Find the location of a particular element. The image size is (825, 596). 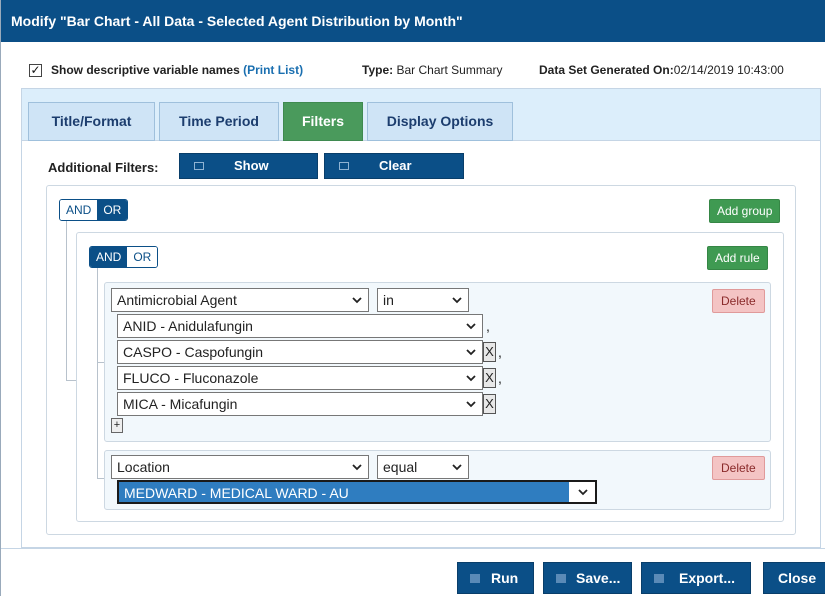

rule2-value-text: MEDWARD - MEDICAL WARD - AU is located at coordinates (236, 493).